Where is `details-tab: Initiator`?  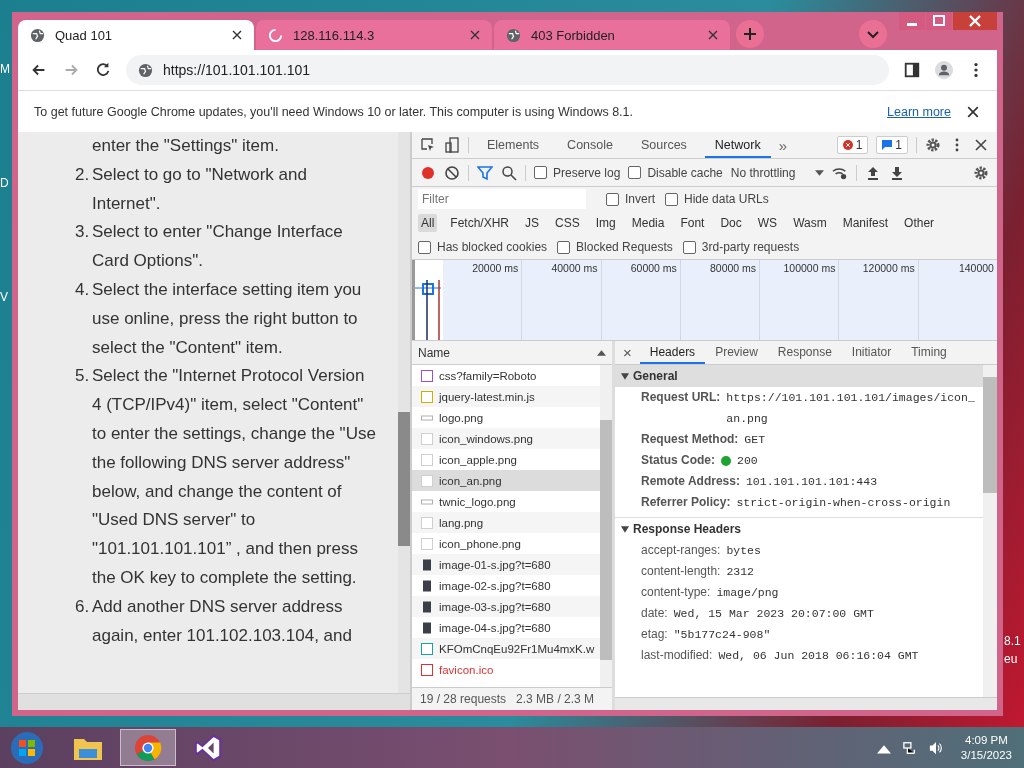 details-tab: Initiator is located at coordinates (871, 352).